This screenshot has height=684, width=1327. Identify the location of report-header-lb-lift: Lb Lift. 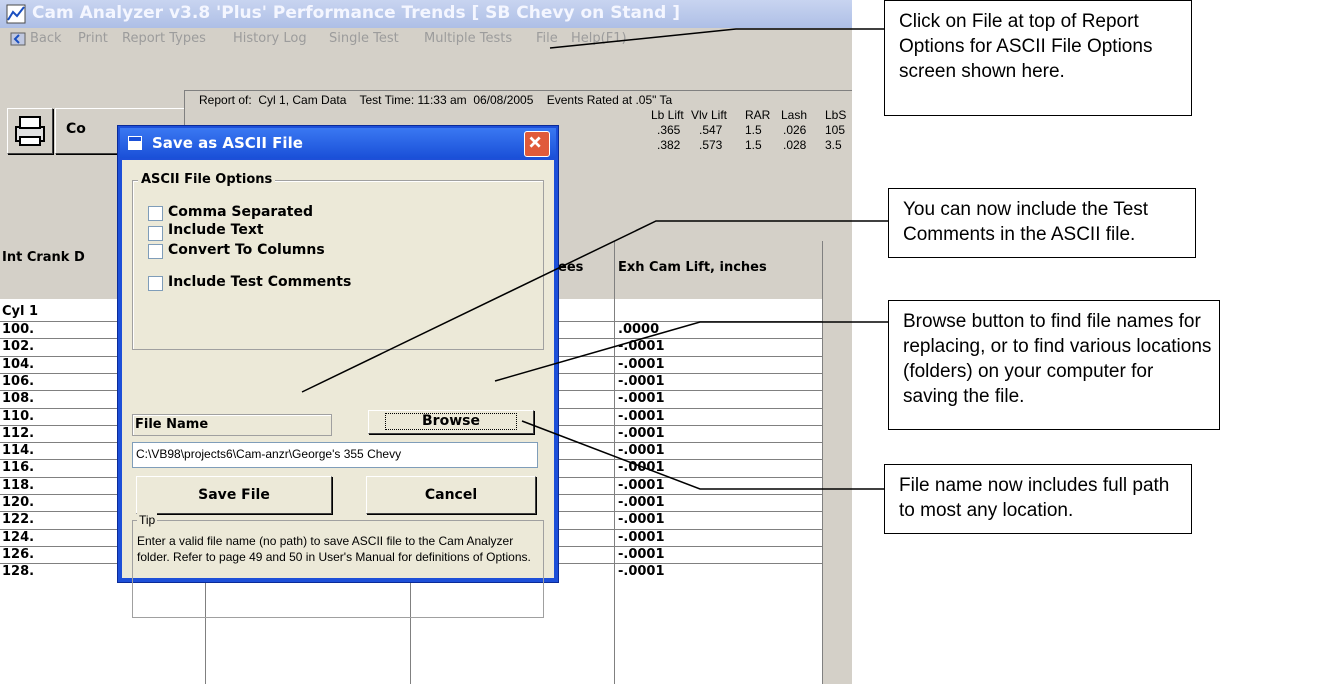
(667, 115).